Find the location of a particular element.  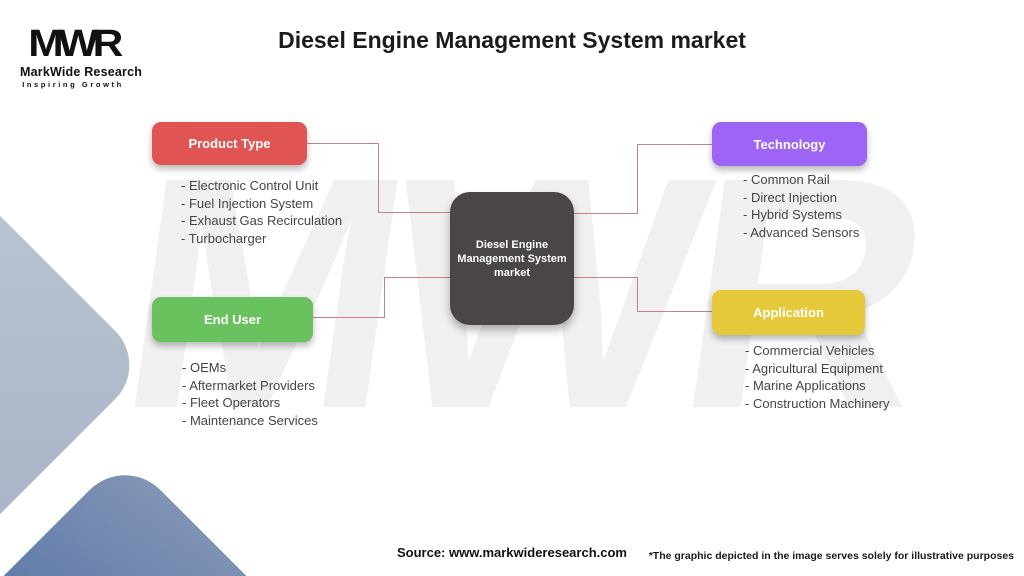

central-market-box-line: market is located at coordinates (512, 272).